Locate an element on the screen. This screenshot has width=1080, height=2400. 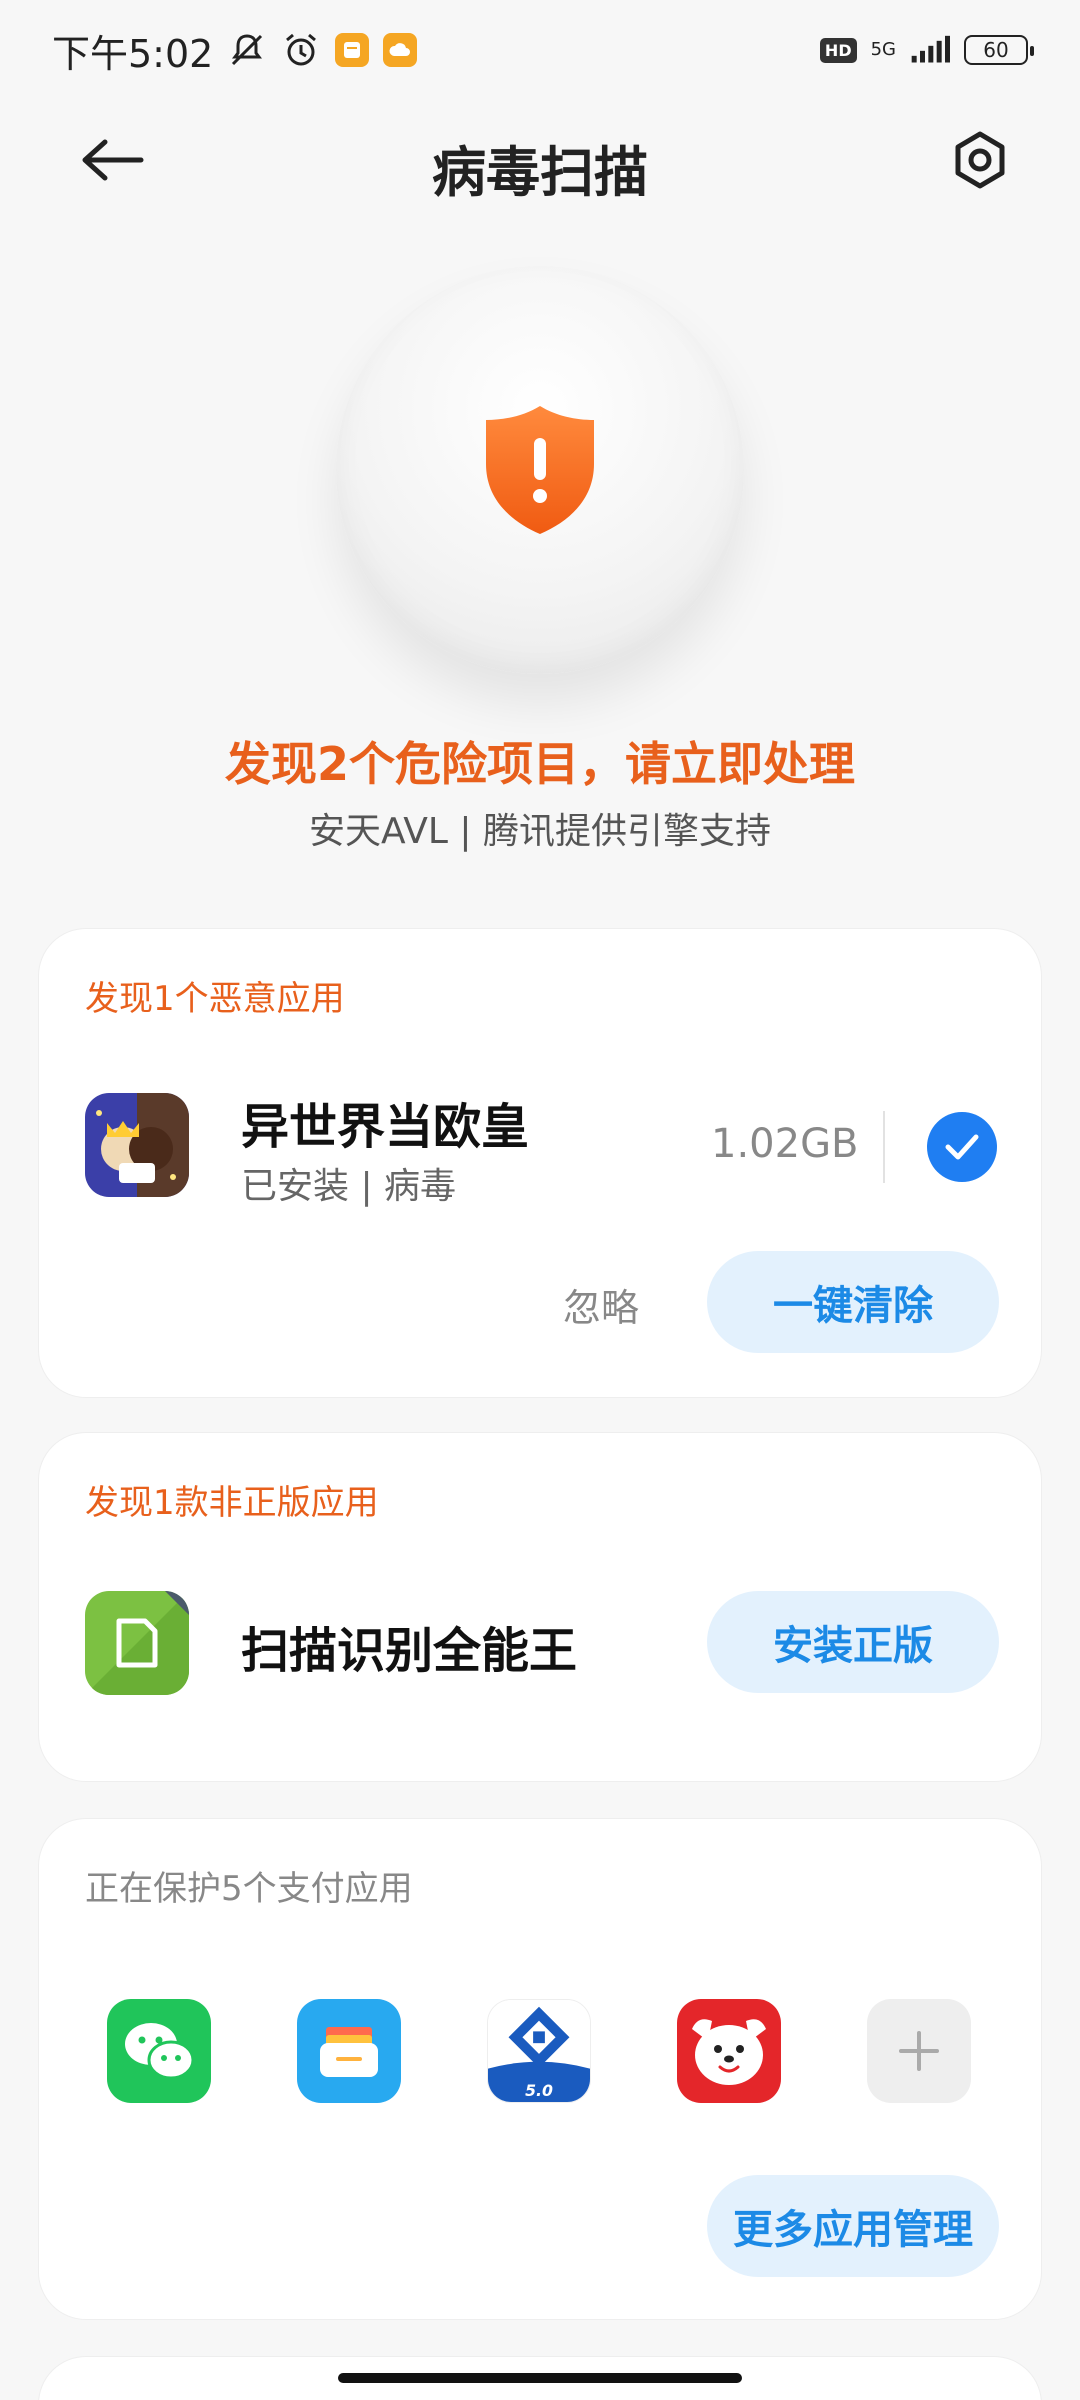
card-title: 发现1个恶意应用 is located at coordinates (215, 999).